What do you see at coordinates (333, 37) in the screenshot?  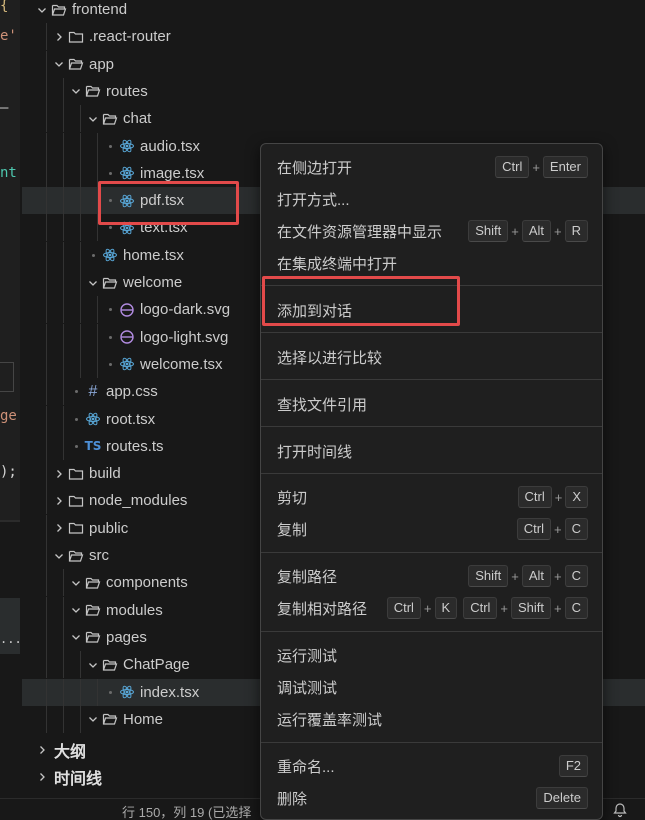 I see `tree-folder-row: .react-router` at bounding box center [333, 37].